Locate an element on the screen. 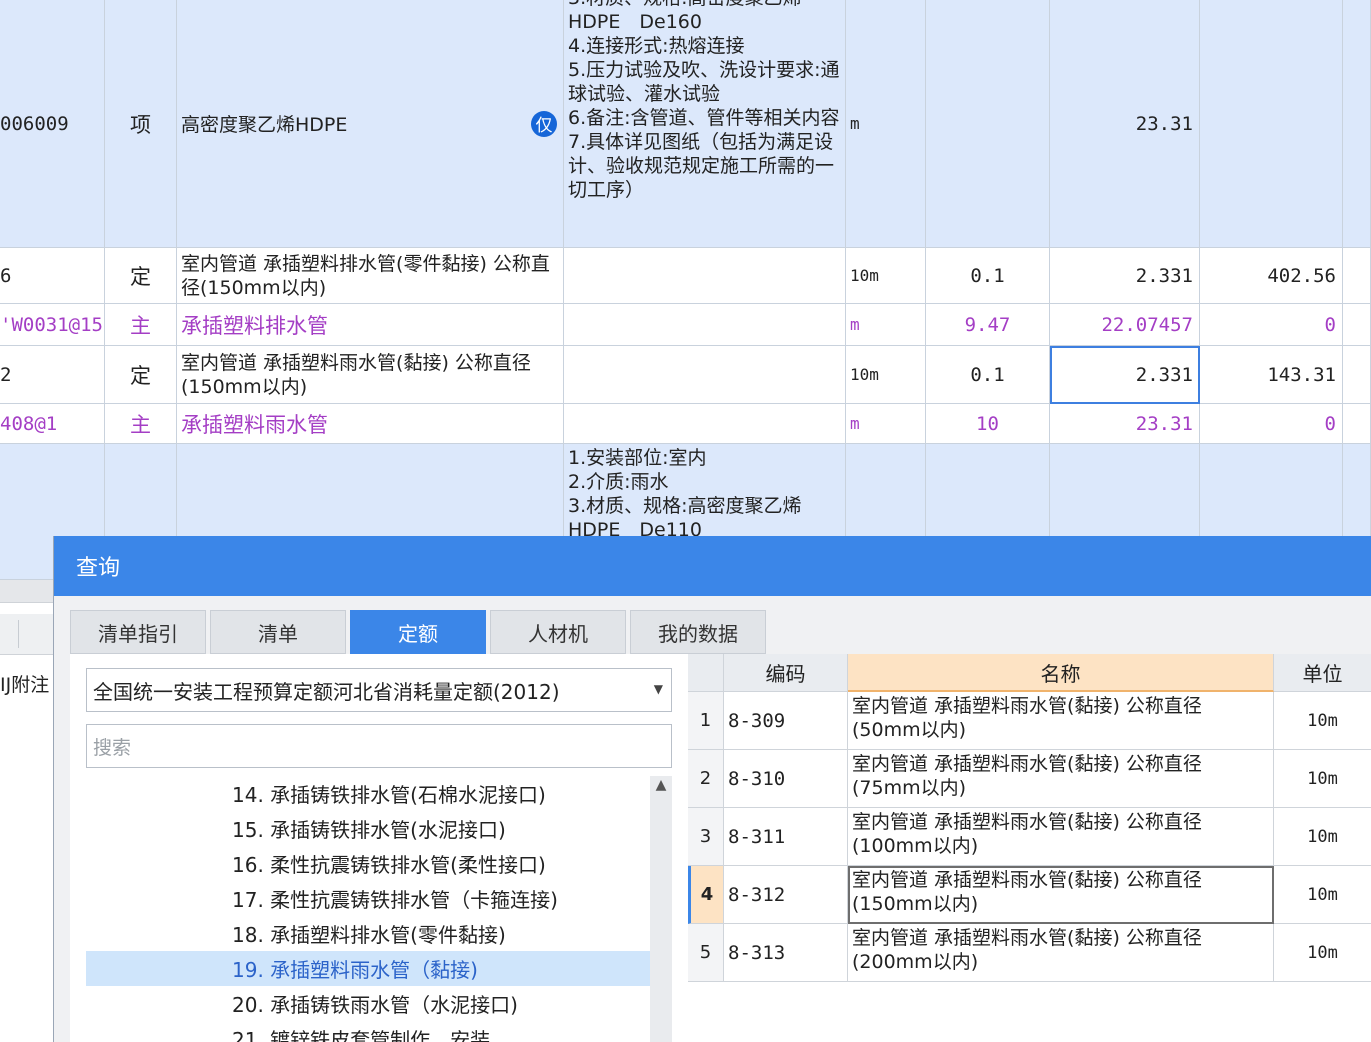  tree-scrollbar: ▲ is located at coordinates (661, 909).